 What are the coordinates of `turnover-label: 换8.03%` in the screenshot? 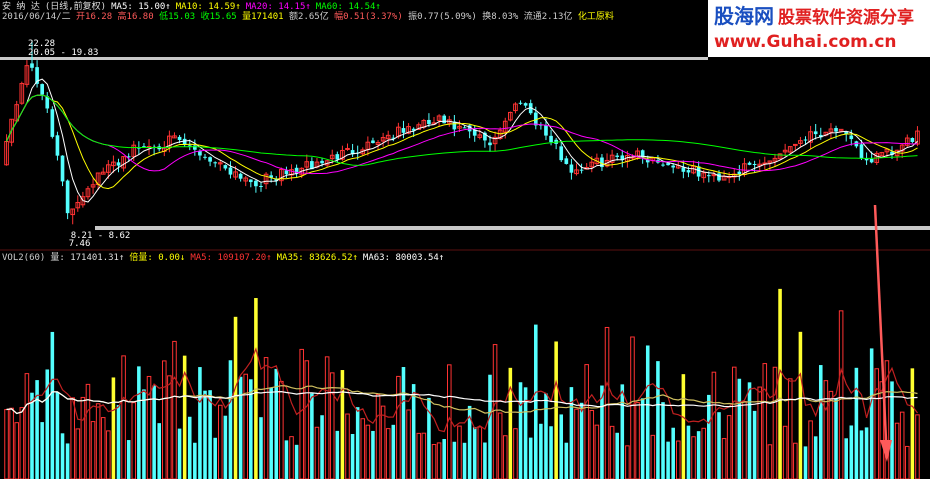 It's located at (500, 17).